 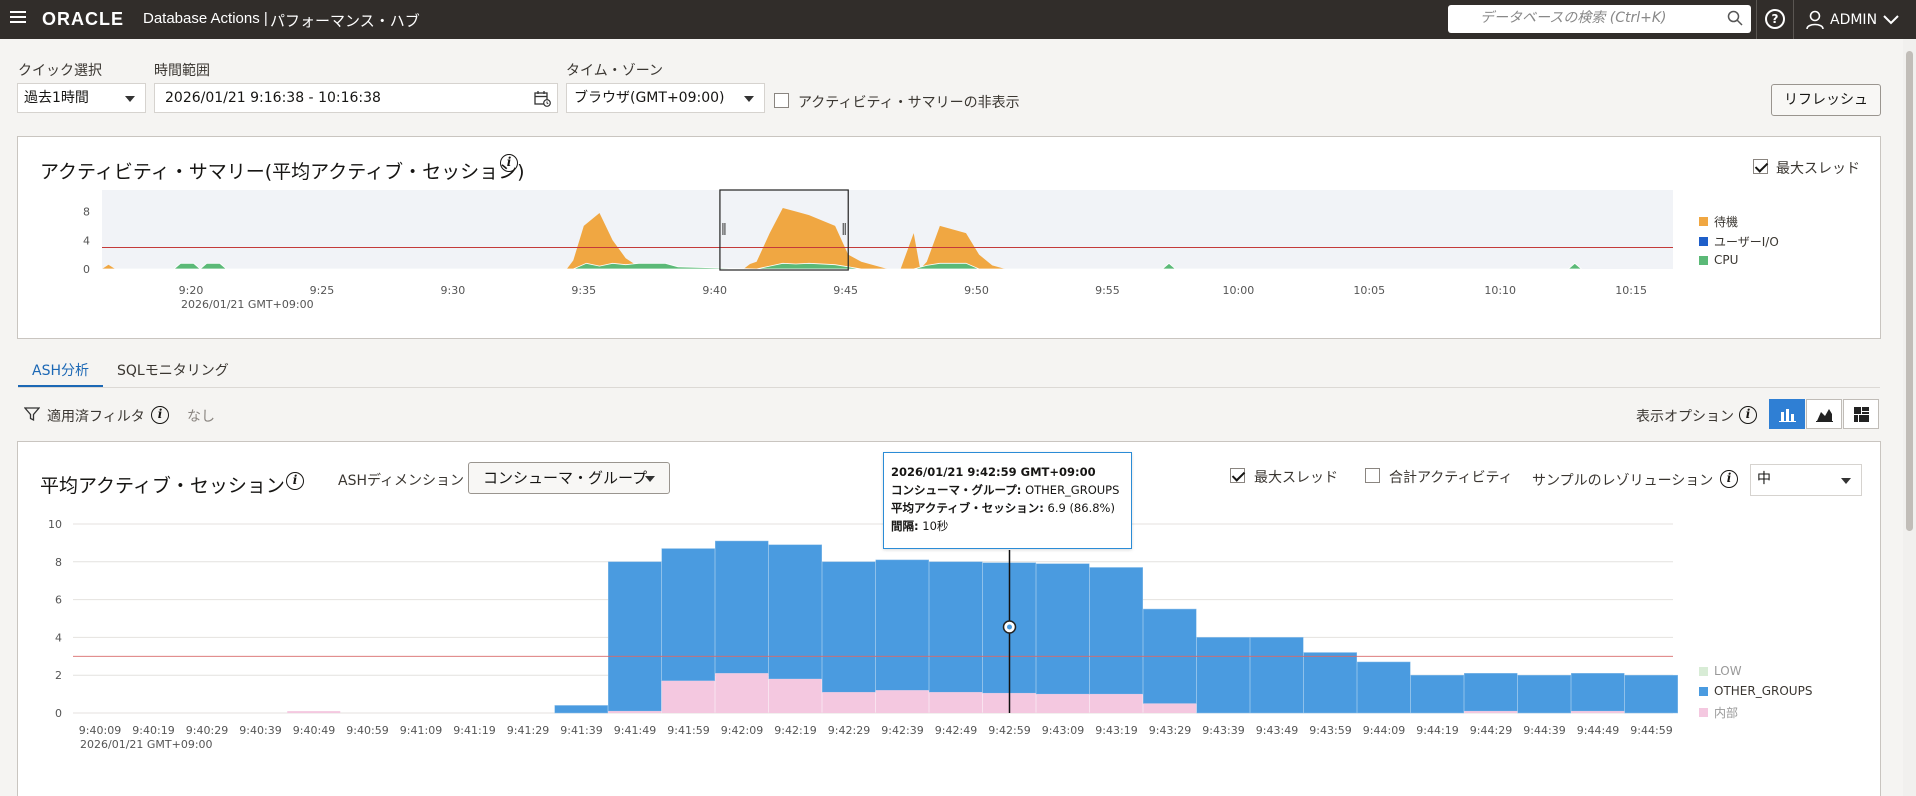 I want to click on legend-item-user-io: ユーザーI/O, so click(x=1739, y=241).